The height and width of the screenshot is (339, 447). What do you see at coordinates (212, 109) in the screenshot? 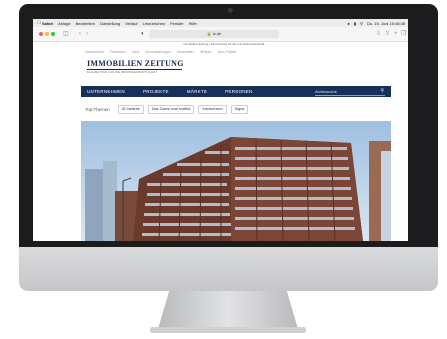
I see `topic-chip-insolvenzen: Insolvenzen` at bounding box center [212, 109].